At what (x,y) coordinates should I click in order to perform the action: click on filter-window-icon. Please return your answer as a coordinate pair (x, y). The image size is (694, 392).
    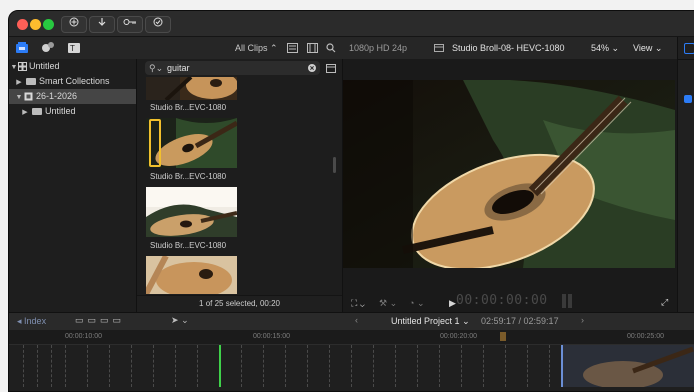
    Looking at the image, I should click on (331, 68).